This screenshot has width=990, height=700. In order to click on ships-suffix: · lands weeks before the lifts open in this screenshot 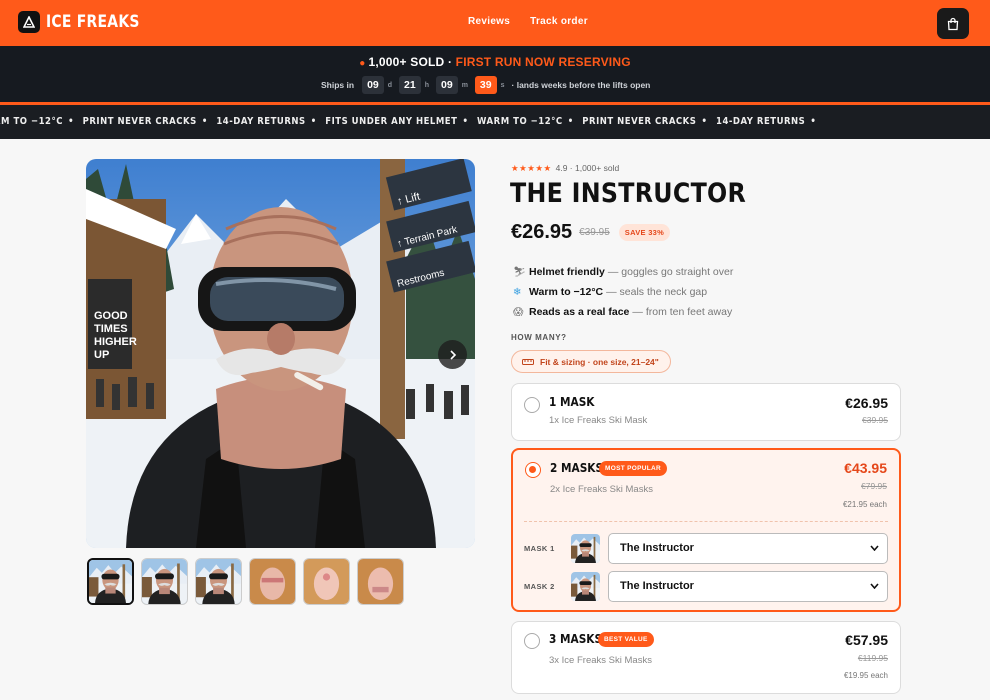, I will do `click(581, 85)`.